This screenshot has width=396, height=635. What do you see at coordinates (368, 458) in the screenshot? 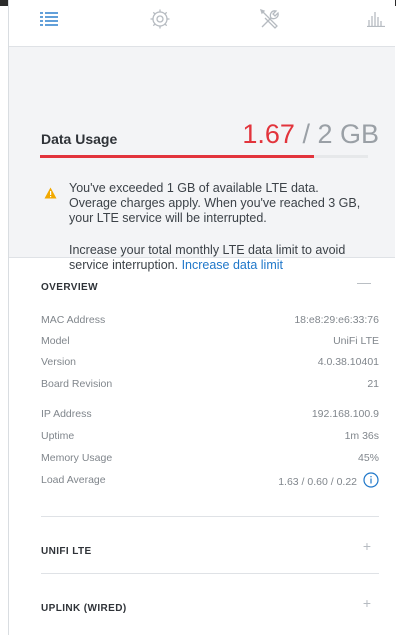
I see `row-value: 45%` at bounding box center [368, 458].